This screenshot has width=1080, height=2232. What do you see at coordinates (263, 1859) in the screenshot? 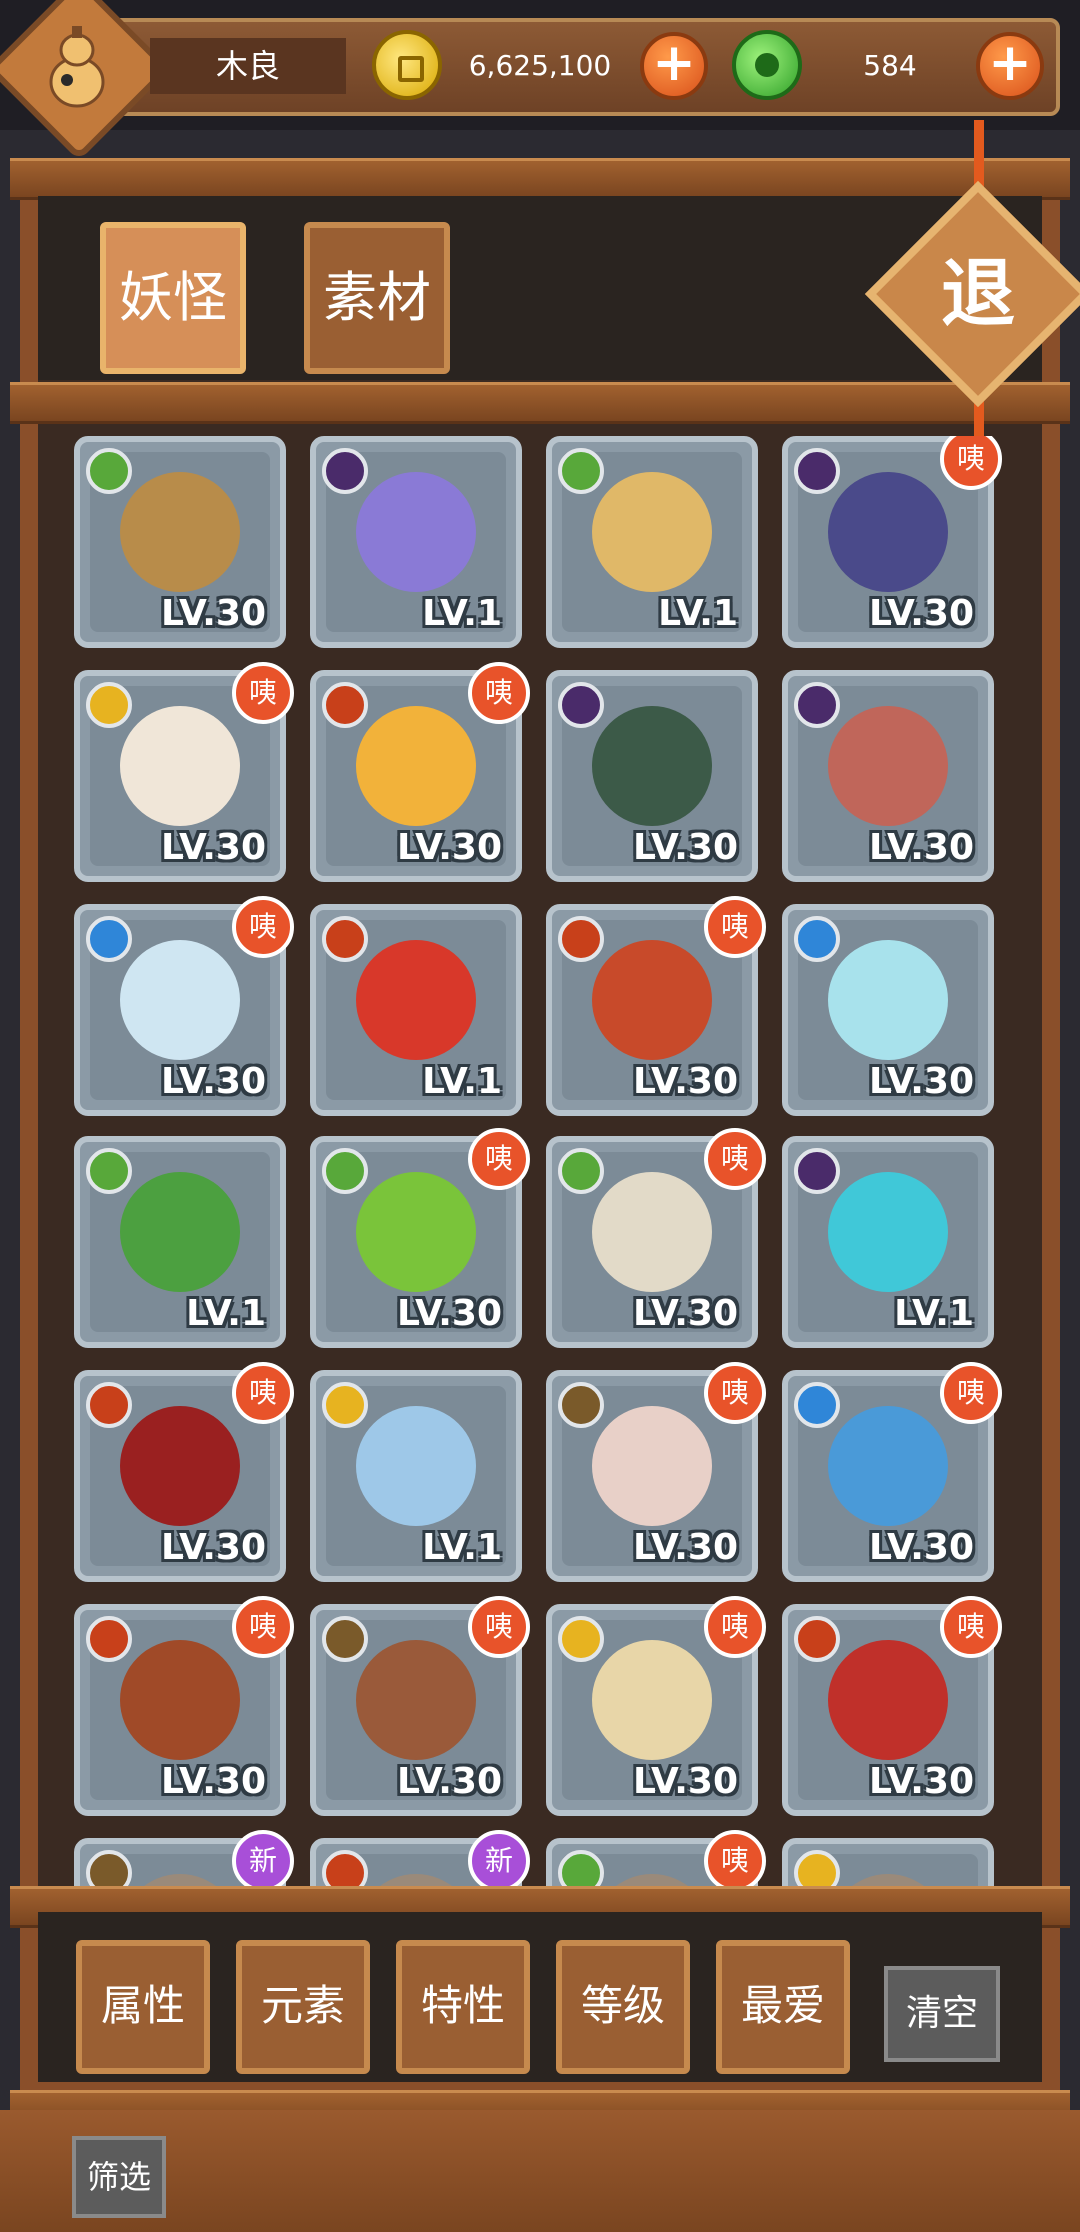
I see `new-badge: 新` at bounding box center [263, 1859].